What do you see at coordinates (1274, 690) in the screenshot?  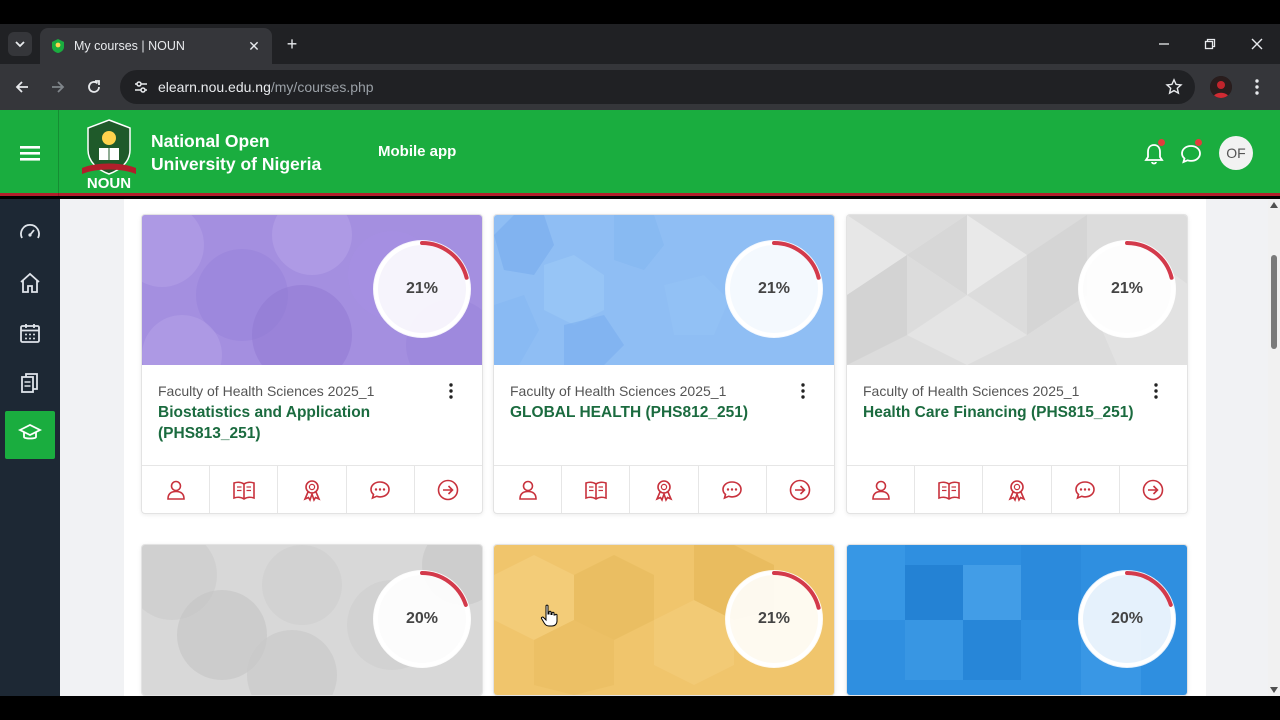 I see `scroll-down-arrow-icon` at bounding box center [1274, 690].